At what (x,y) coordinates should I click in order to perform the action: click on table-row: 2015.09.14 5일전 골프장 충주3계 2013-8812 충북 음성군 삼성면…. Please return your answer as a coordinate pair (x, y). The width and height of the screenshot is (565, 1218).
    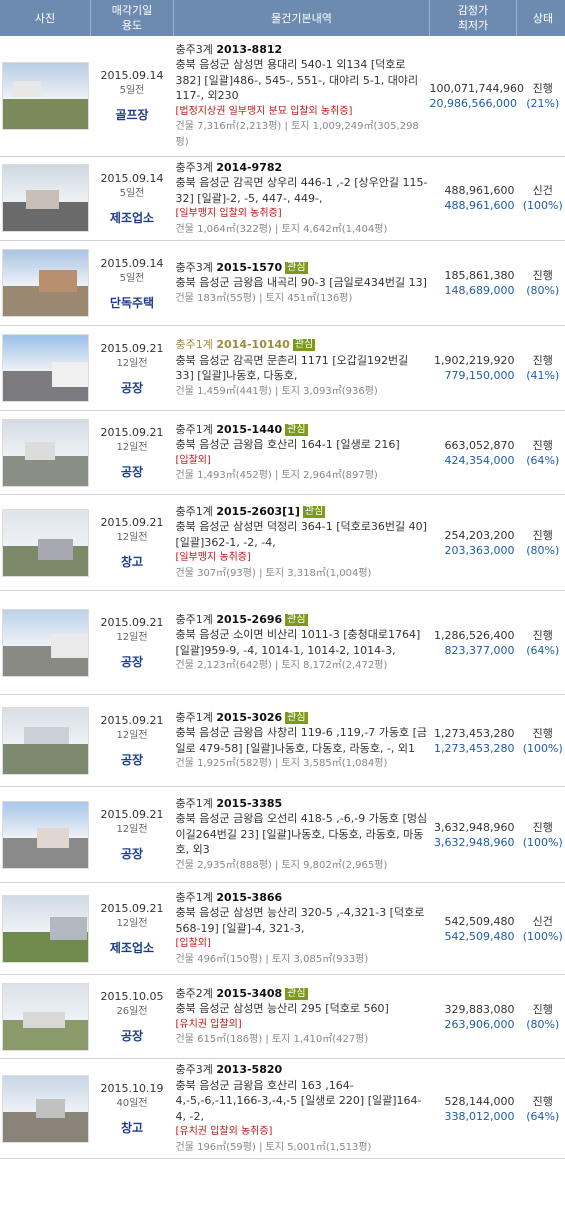
    Looking at the image, I should click on (282, 96).